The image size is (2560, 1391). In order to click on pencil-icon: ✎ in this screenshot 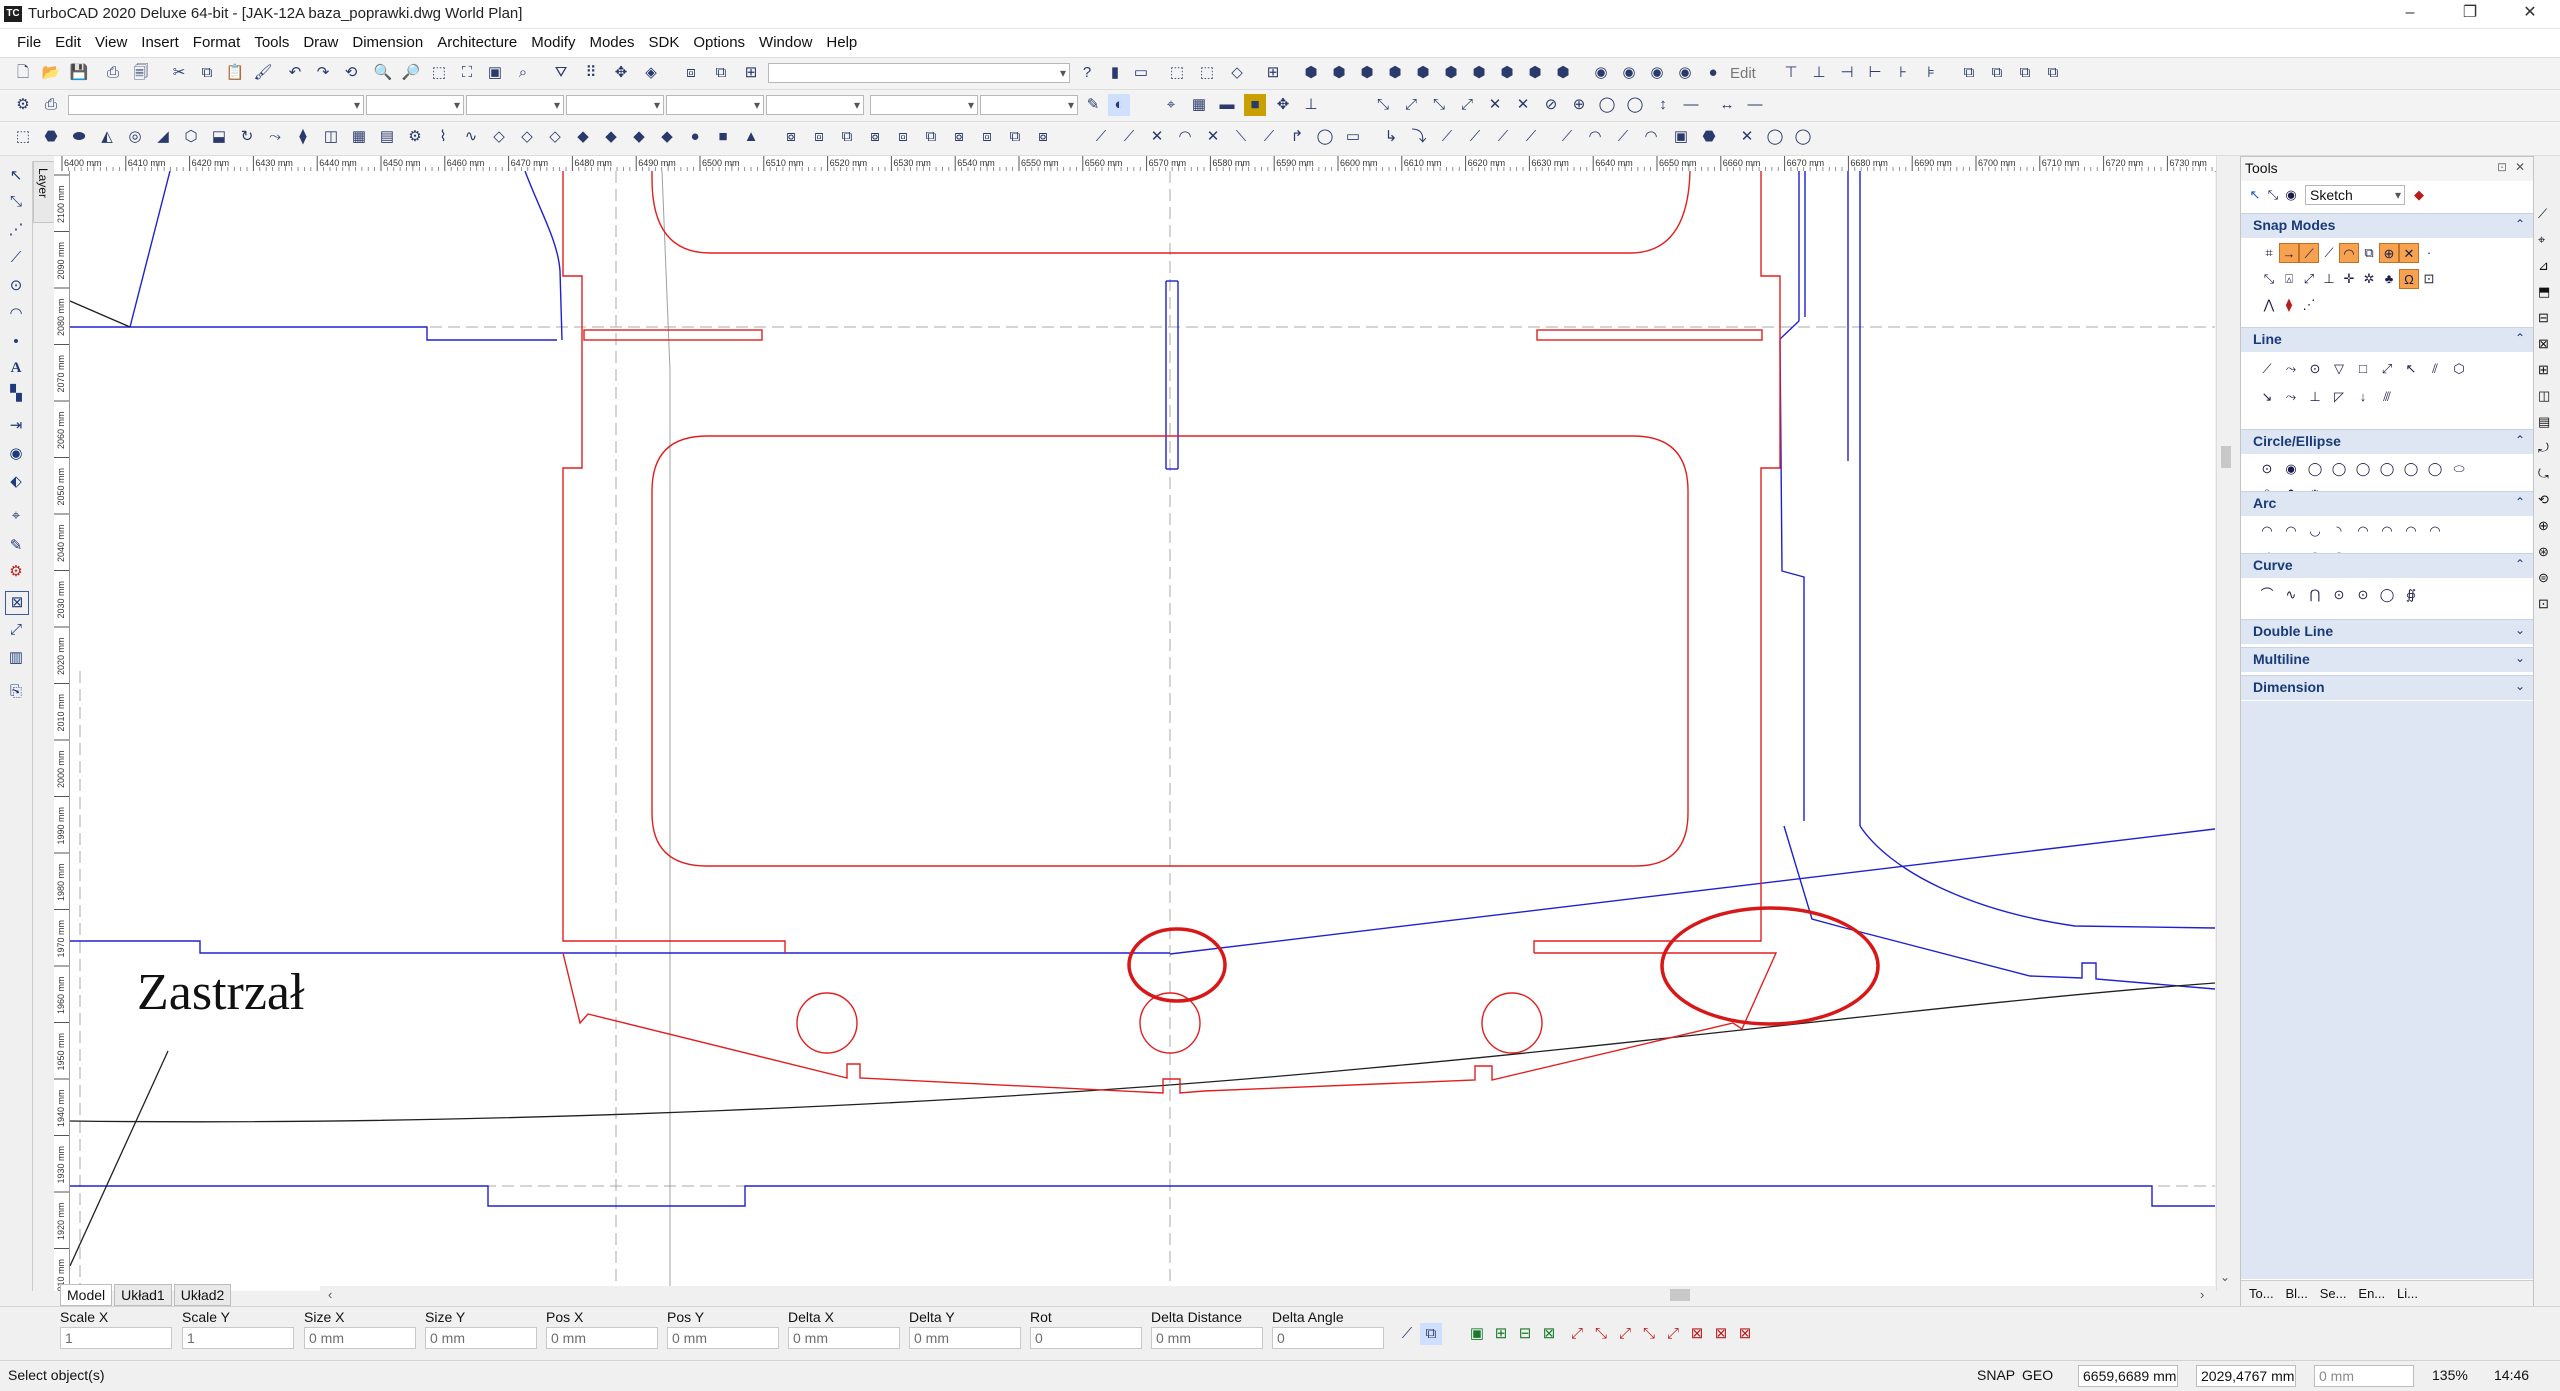, I will do `click(1093, 105)`.